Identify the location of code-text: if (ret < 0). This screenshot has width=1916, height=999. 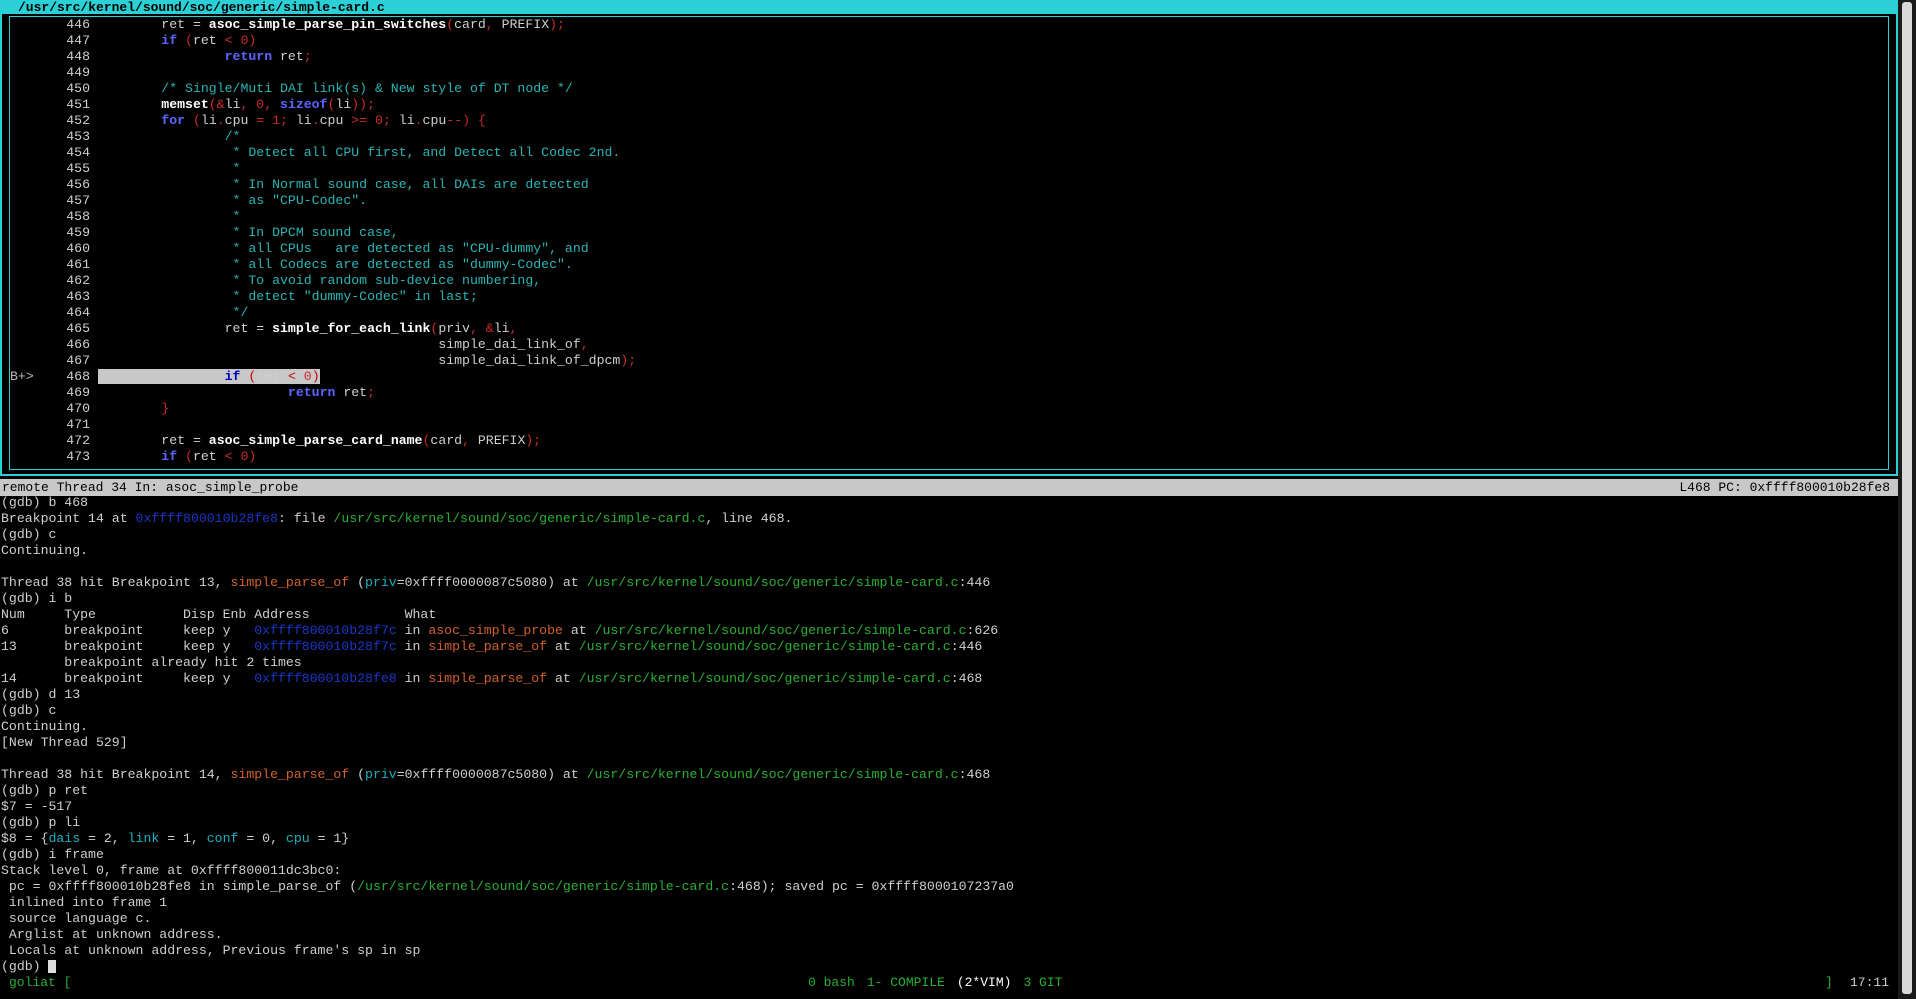
(177, 40).